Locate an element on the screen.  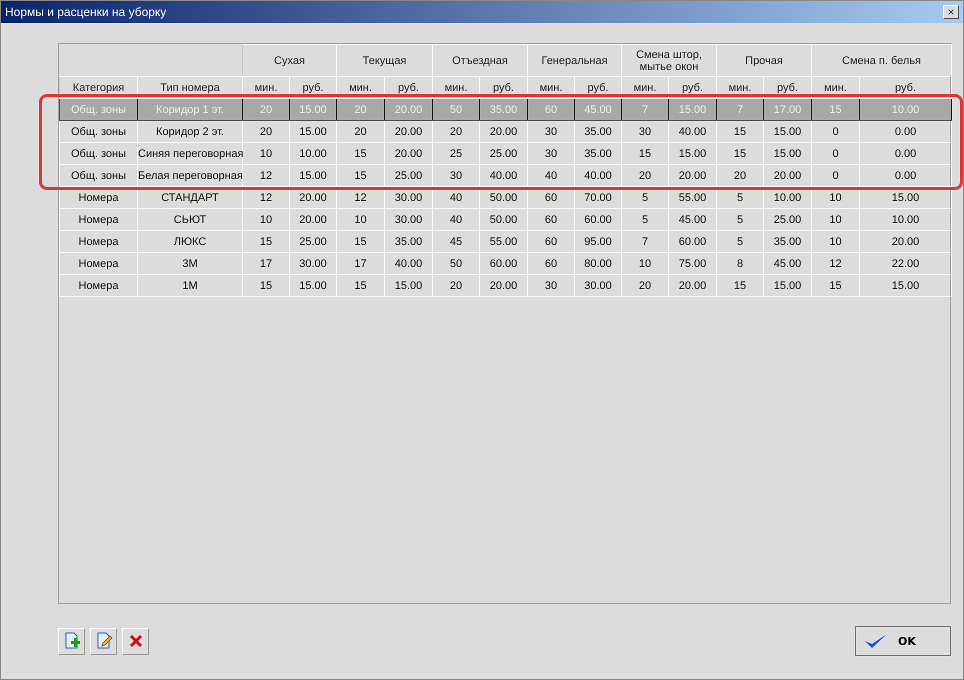
table-cell: 1М is located at coordinates (190, 285).